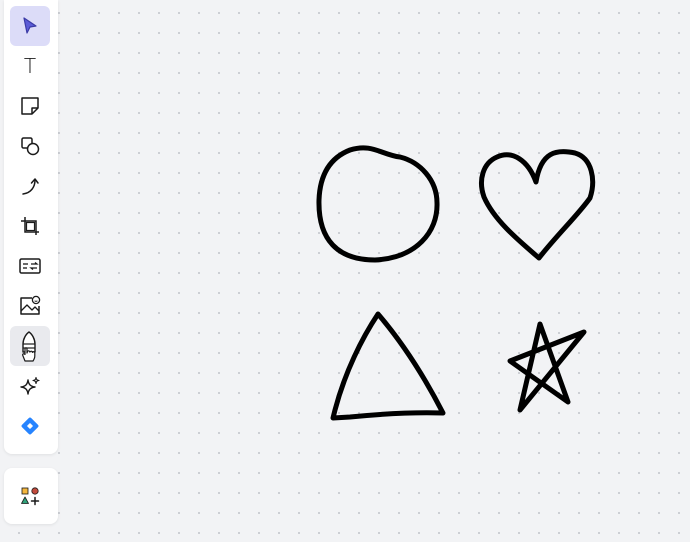 This screenshot has width=690, height=542. I want to click on arrow-curve-icon, so click(30, 186).